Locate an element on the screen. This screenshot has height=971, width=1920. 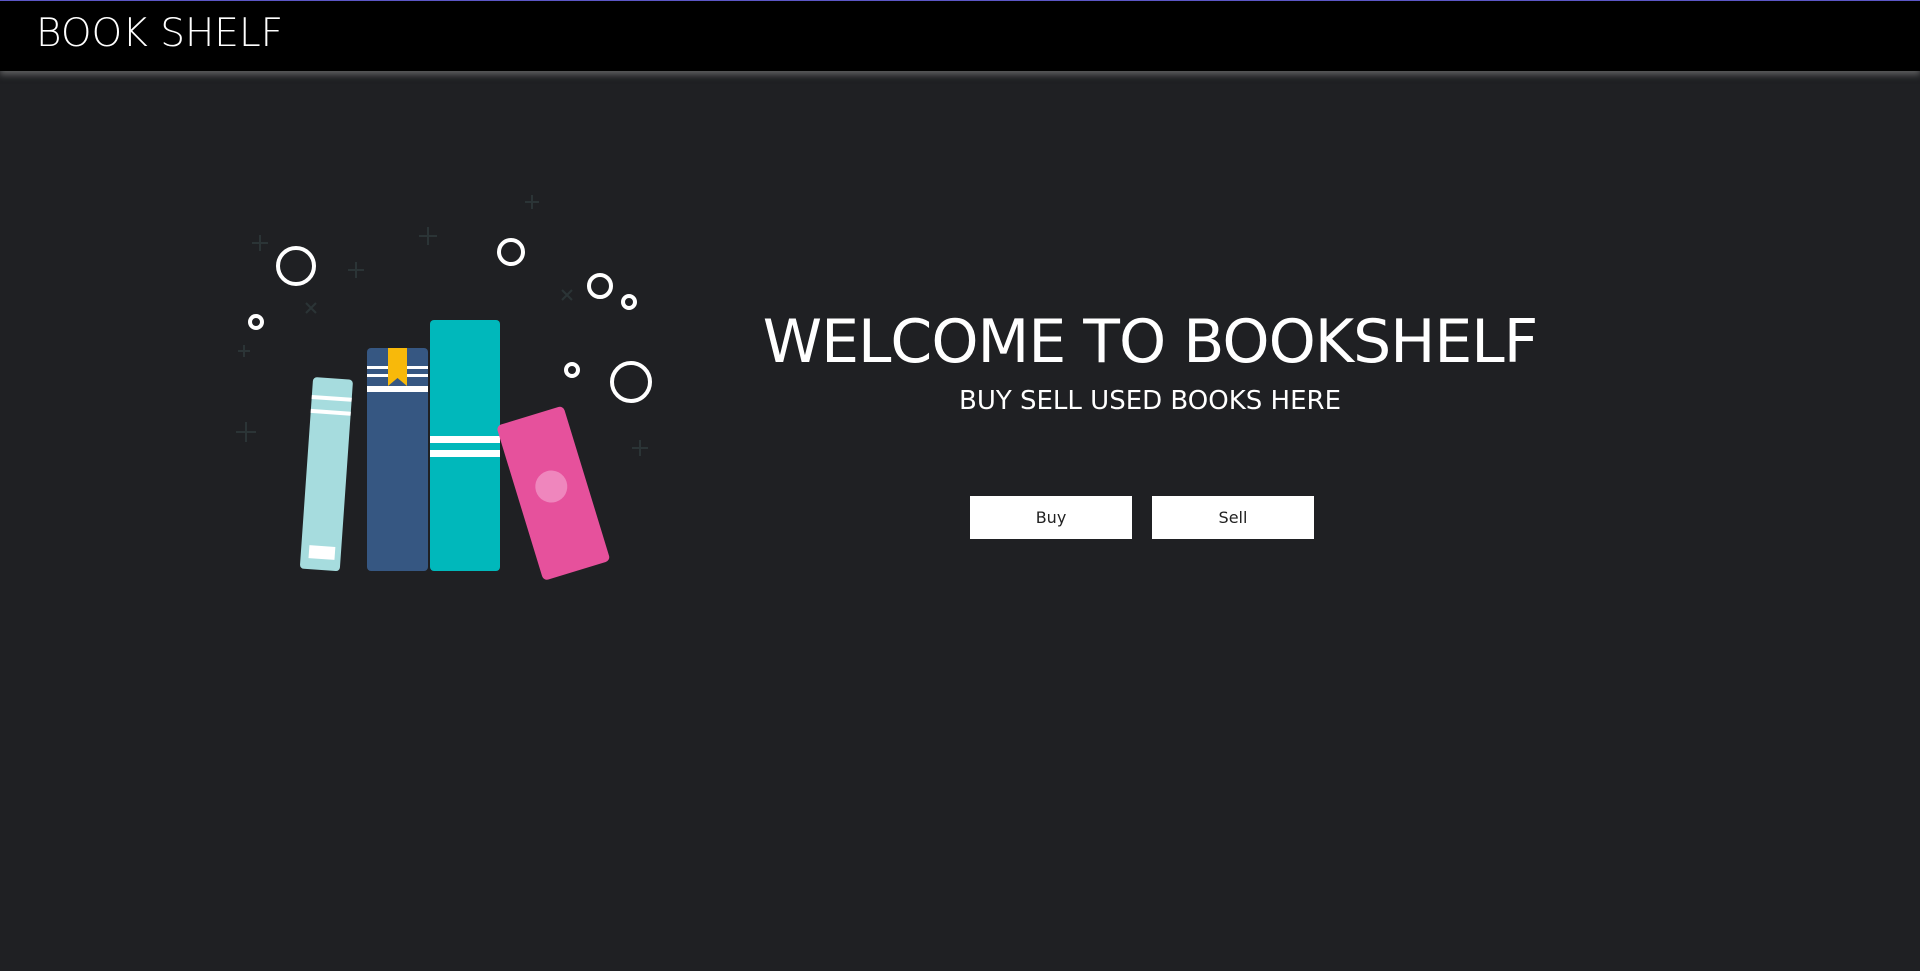
page-subtitle: BUY SELL USED BOOKS HERE is located at coordinates (1150, 401).